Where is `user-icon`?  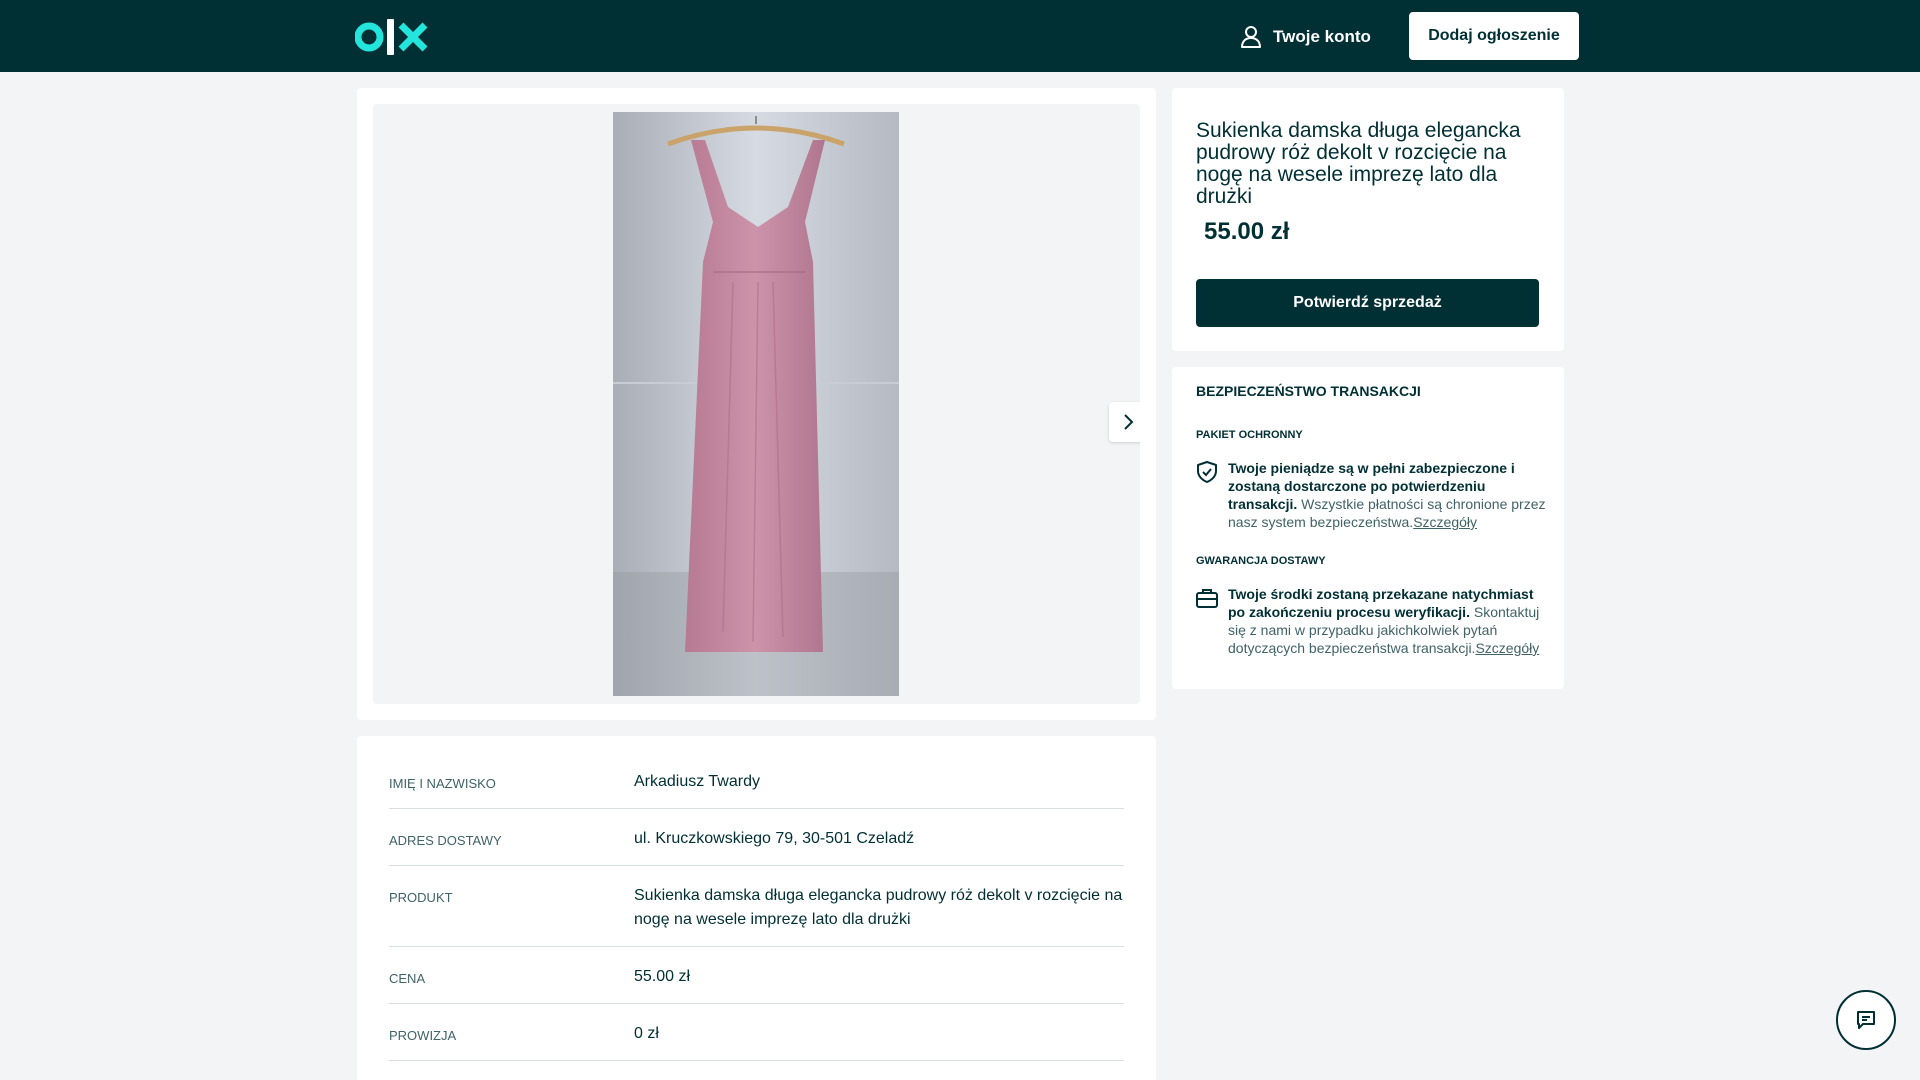
user-icon is located at coordinates (1251, 37).